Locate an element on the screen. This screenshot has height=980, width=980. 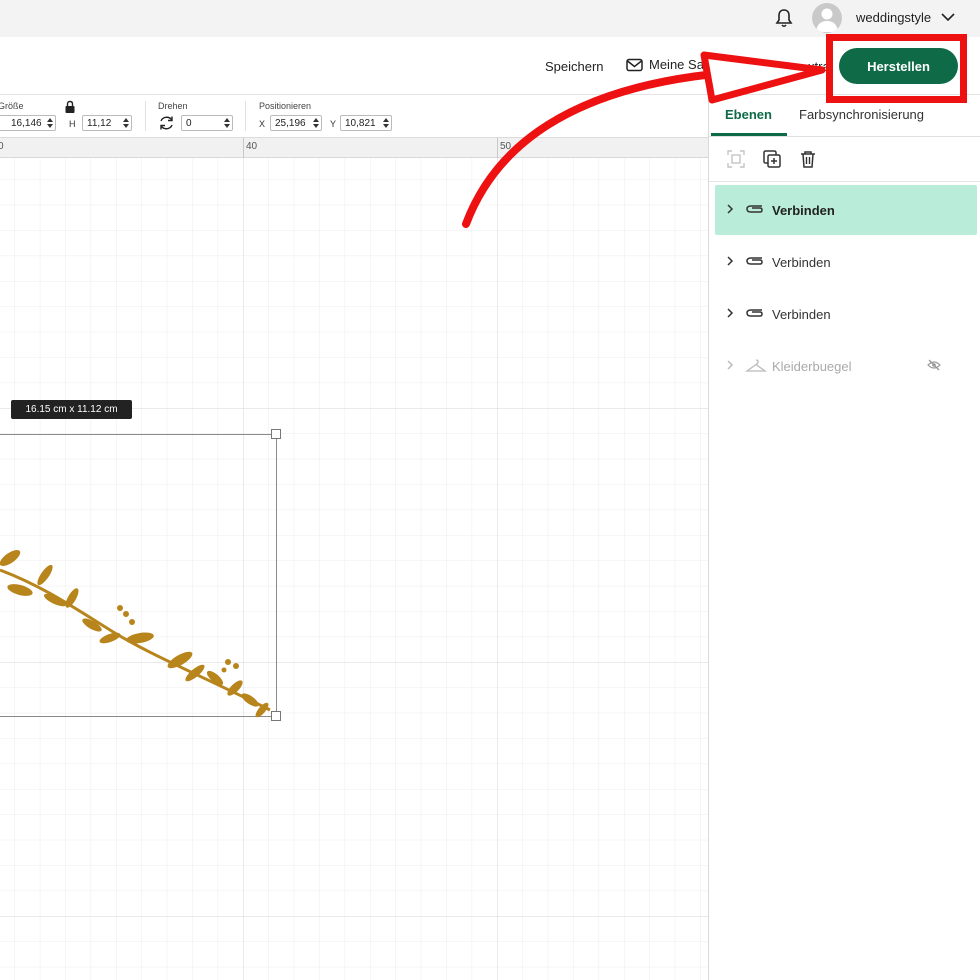
y-prefix: Y is located at coordinates (333, 124).